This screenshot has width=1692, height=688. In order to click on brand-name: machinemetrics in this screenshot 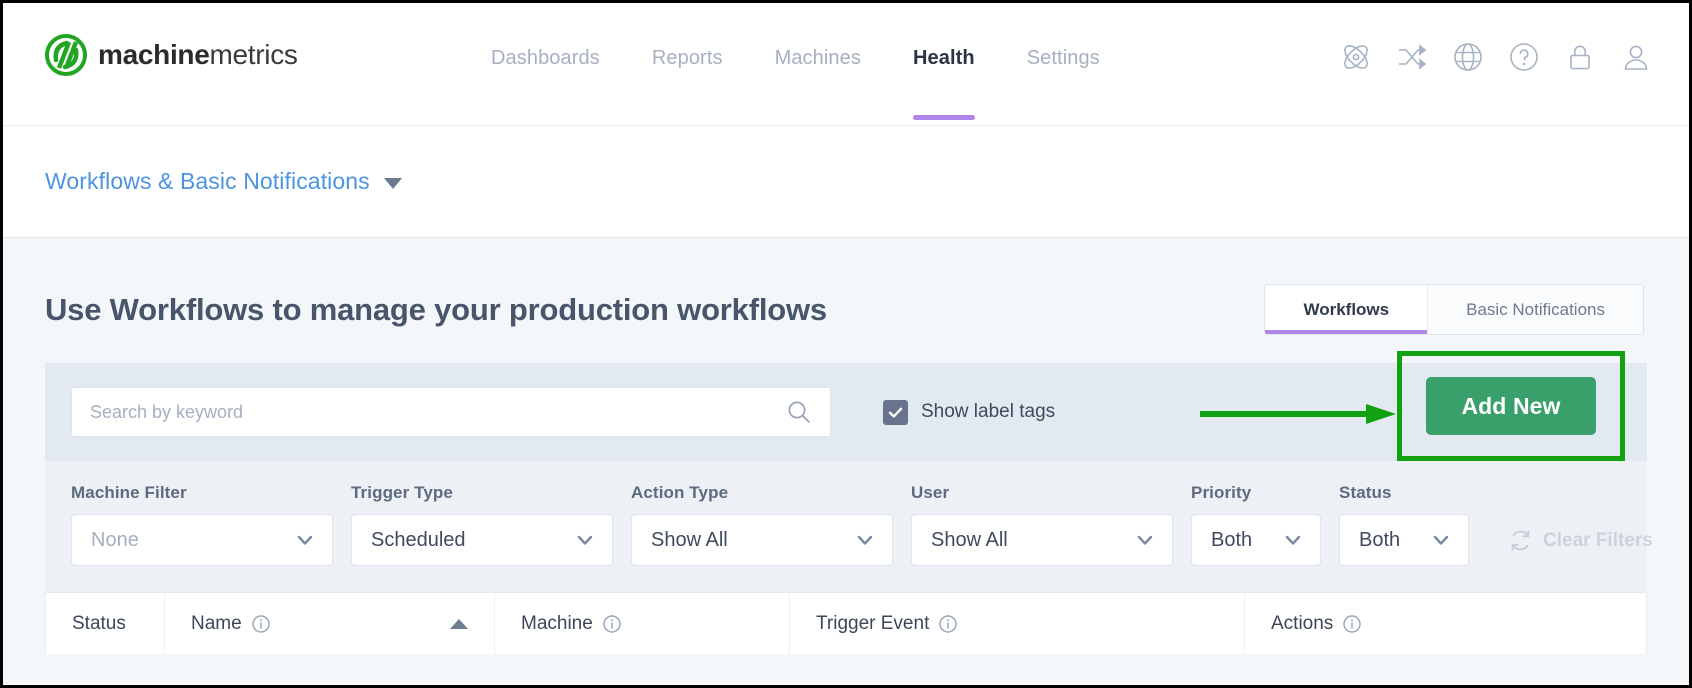, I will do `click(198, 55)`.